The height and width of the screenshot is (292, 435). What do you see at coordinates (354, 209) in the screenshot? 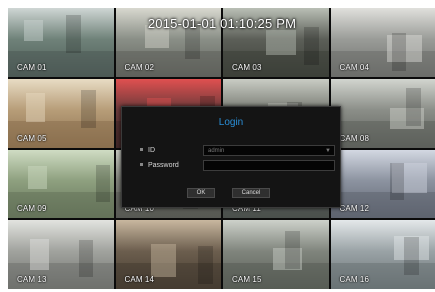
I see `camera-label: CAM 12` at bounding box center [354, 209].